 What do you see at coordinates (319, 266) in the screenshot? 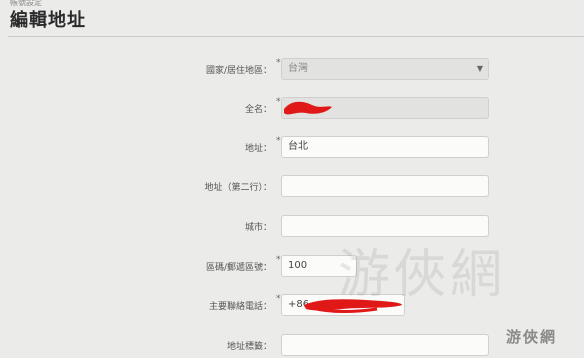
I see `postal-input: 100` at bounding box center [319, 266].